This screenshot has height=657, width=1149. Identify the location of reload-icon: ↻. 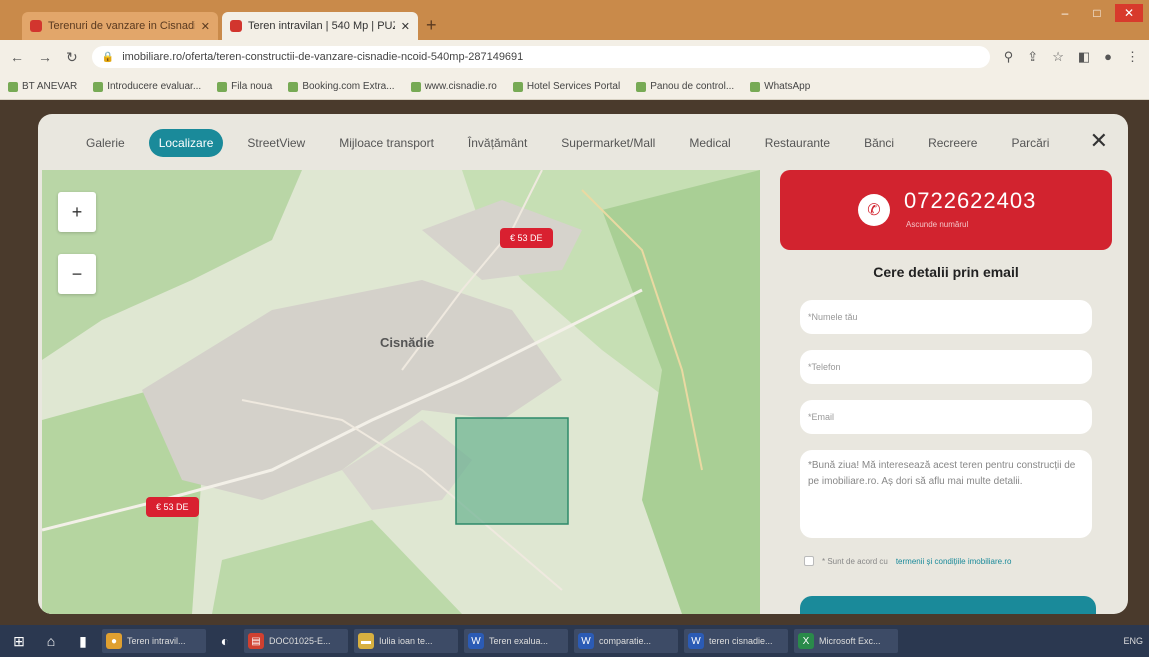
(72, 57).